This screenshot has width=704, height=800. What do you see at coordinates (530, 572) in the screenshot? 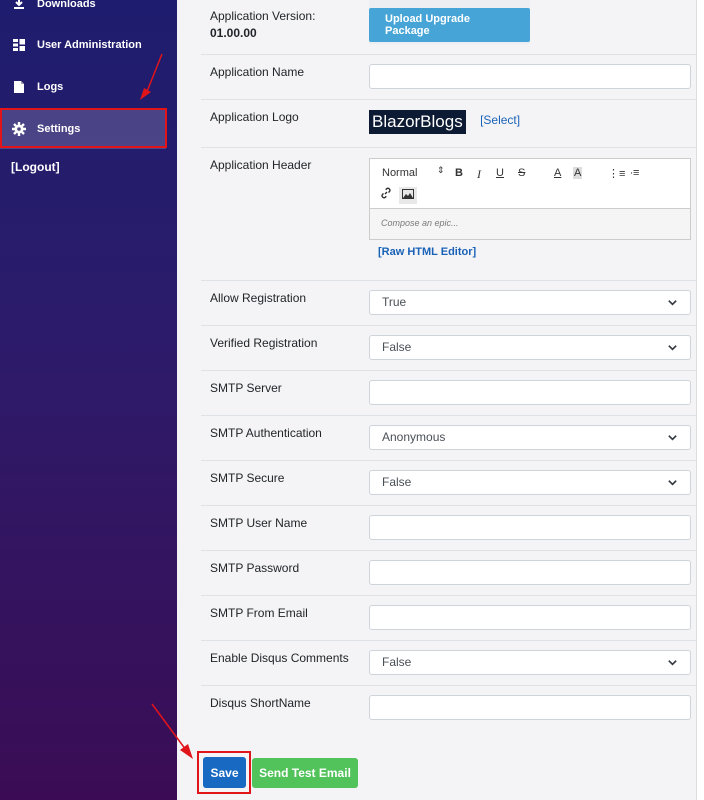
I see `smtp-password-input` at bounding box center [530, 572].